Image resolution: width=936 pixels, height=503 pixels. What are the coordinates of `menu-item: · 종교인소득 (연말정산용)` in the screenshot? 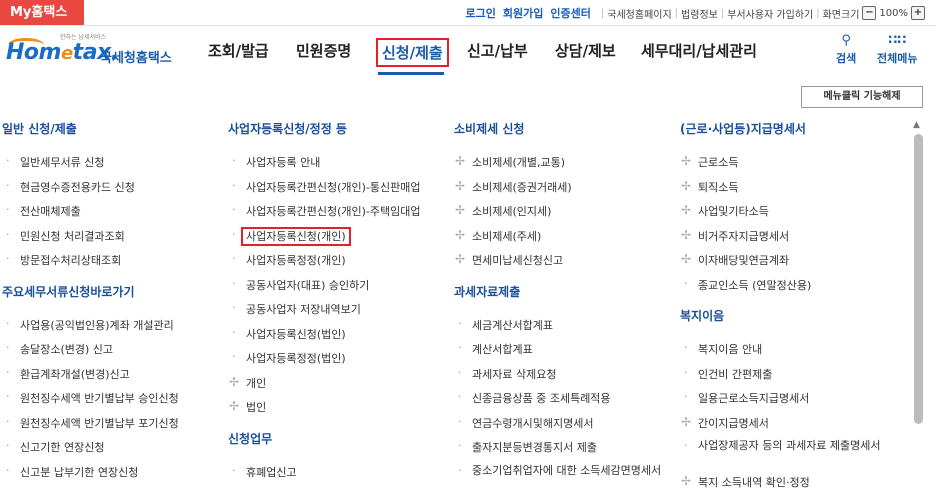 It's located at (786, 289).